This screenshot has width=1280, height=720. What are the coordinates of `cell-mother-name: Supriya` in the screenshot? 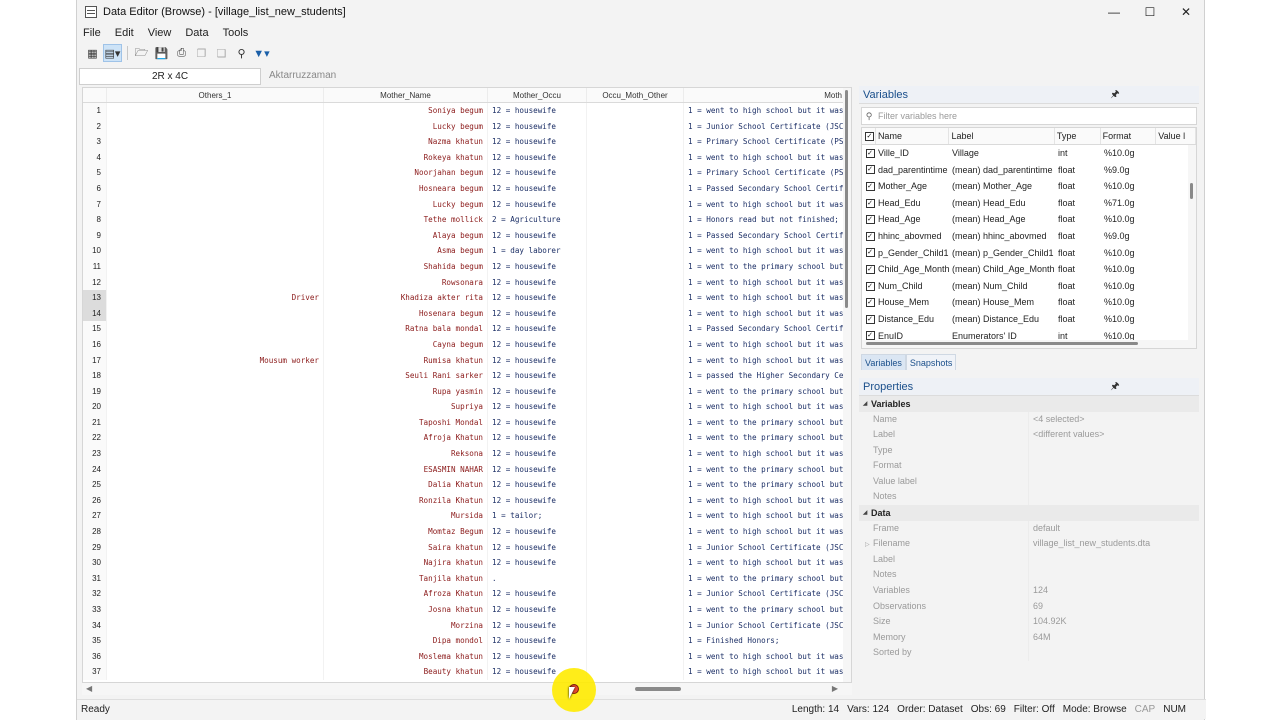 It's located at (406, 407).